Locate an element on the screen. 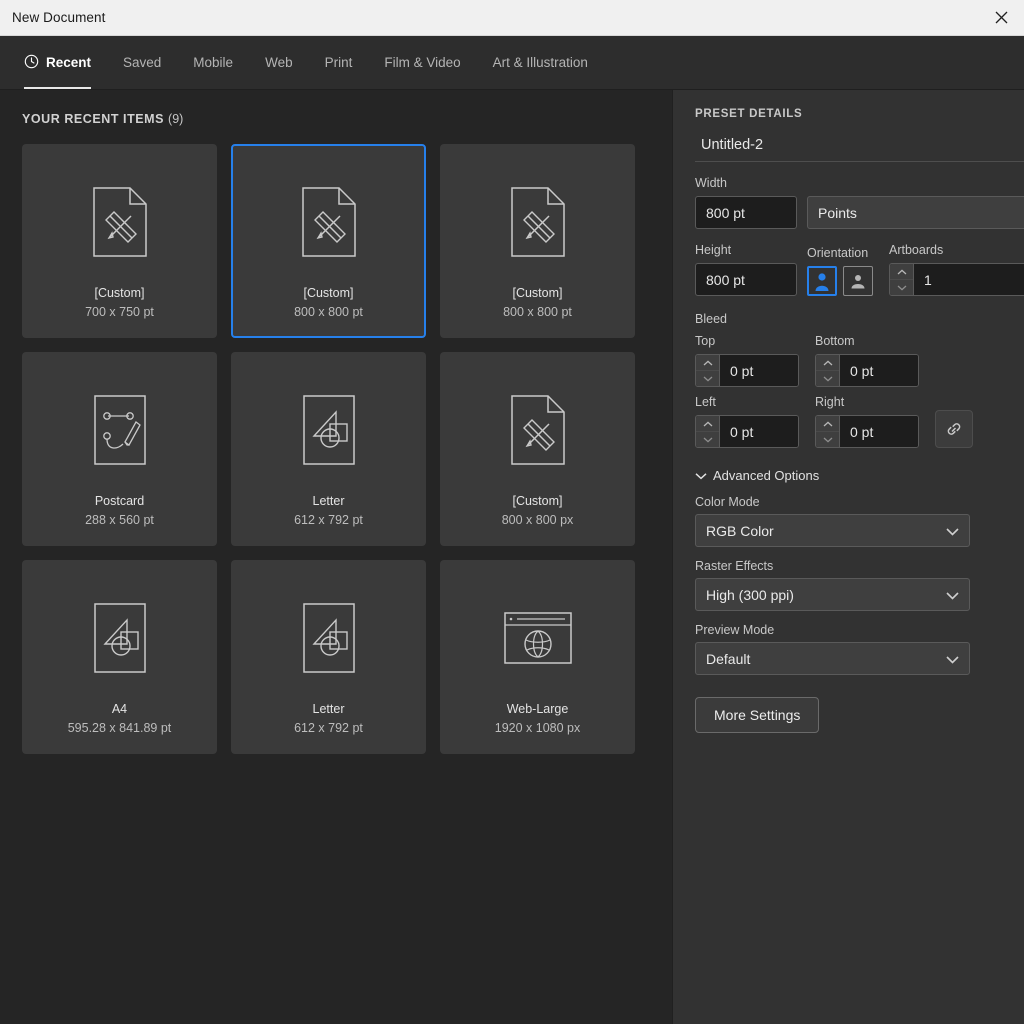  recent-item-size: 288 x 560 pt is located at coordinates (119, 520).